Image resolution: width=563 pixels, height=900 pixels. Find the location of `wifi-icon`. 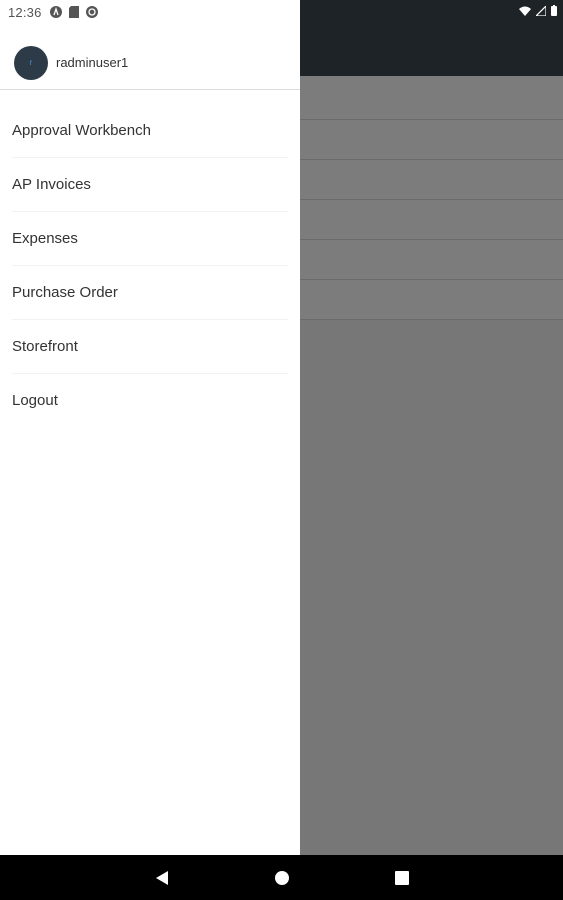

wifi-icon is located at coordinates (525, 12).